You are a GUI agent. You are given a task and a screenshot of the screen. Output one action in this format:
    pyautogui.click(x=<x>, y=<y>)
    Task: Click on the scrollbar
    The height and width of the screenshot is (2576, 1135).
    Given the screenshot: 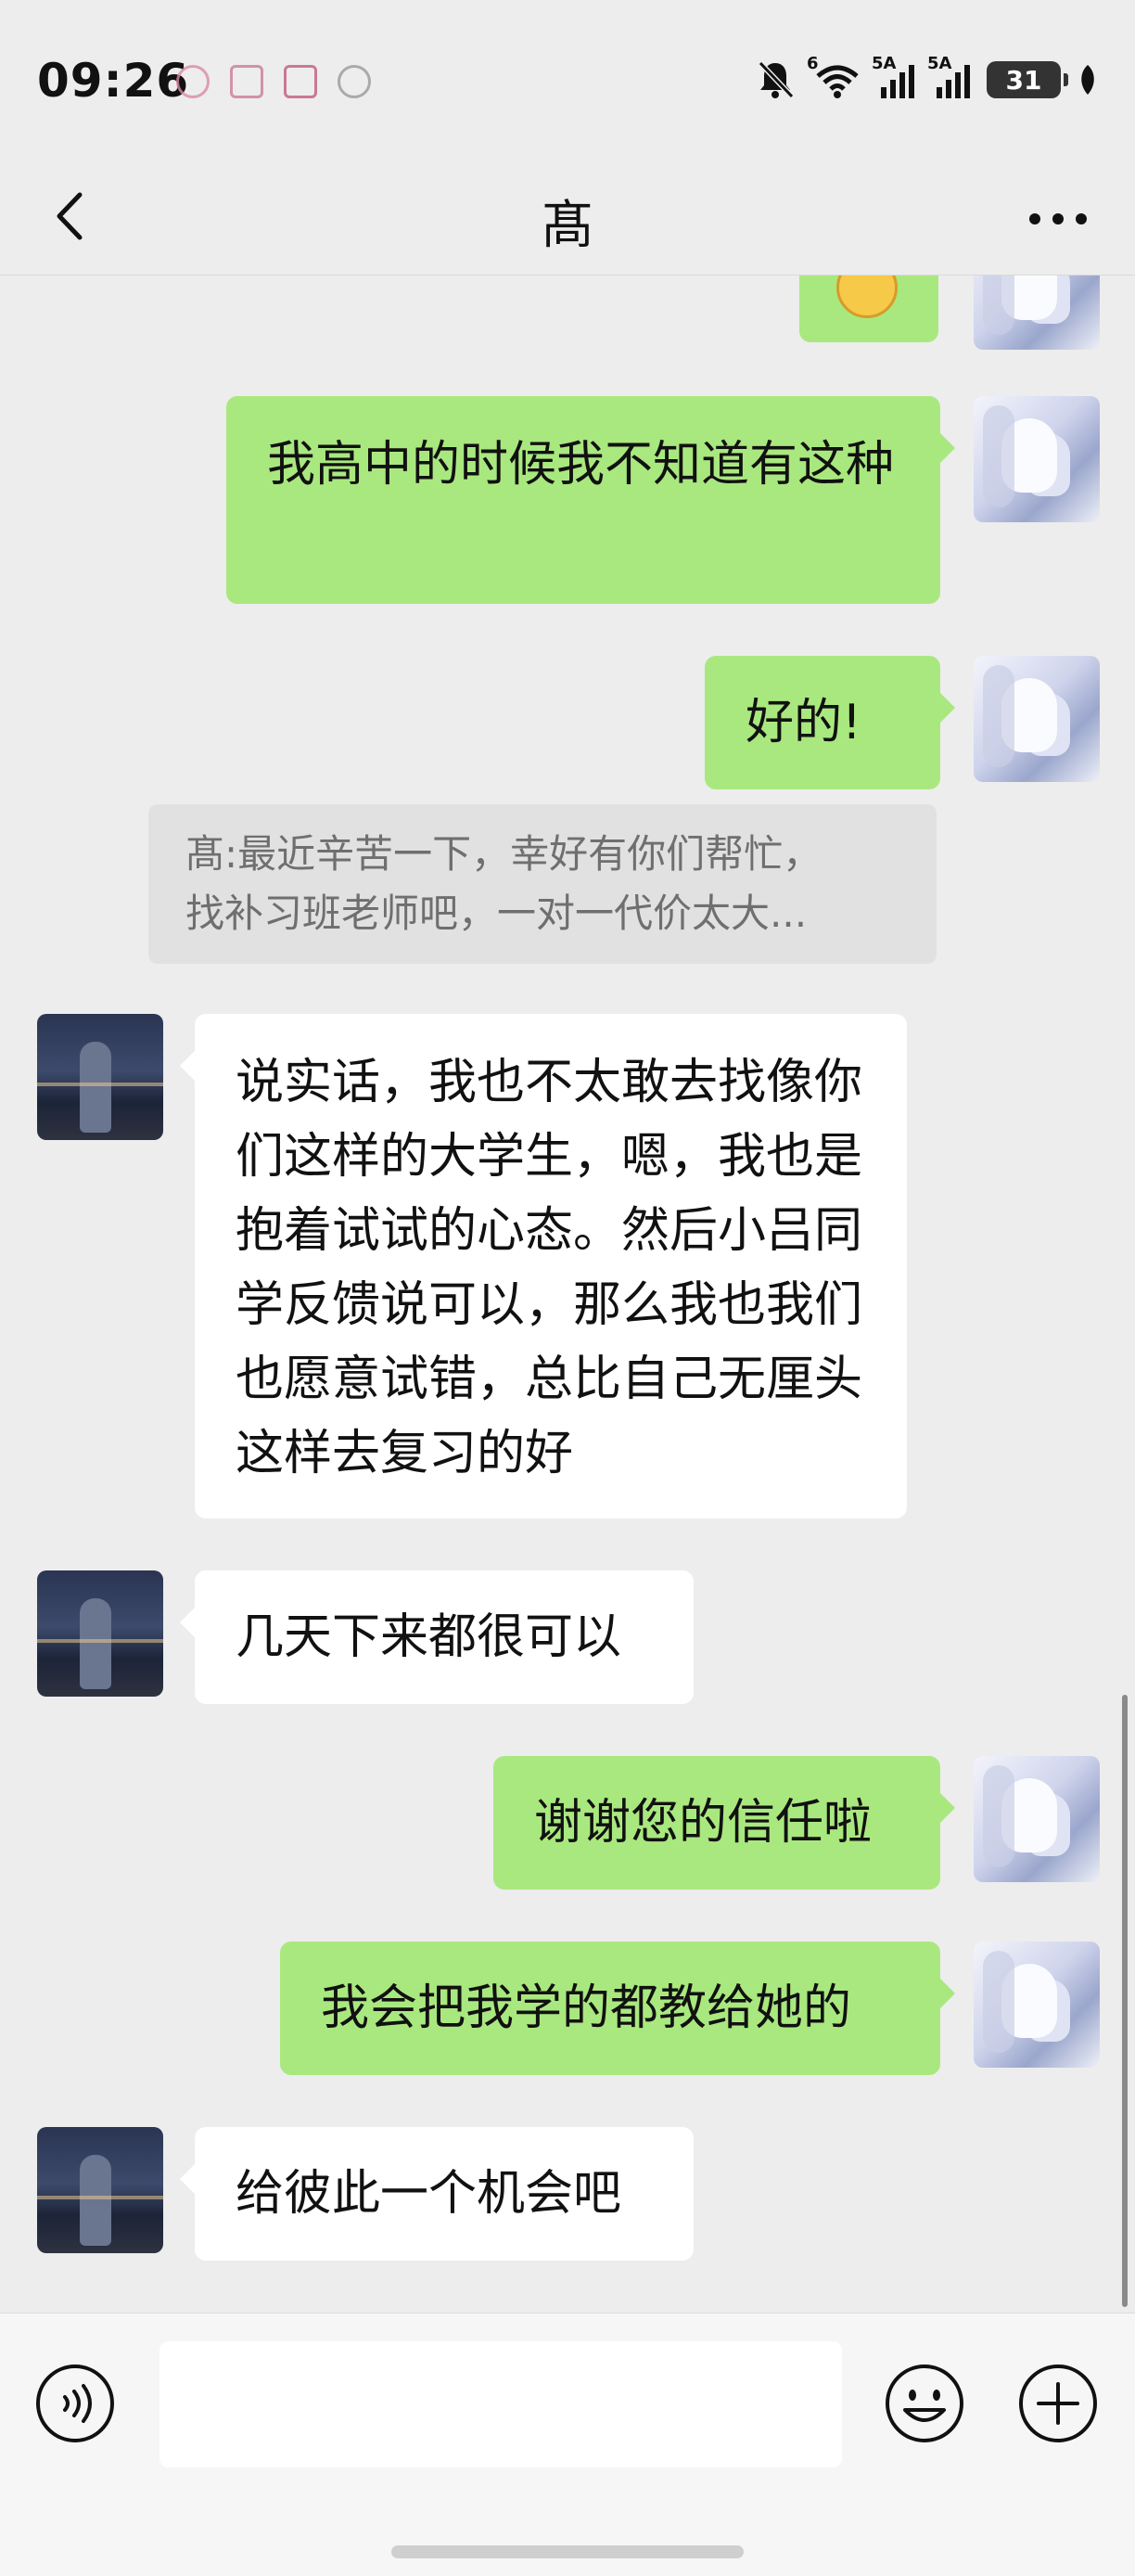 What is the action you would take?
    pyautogui.click(x=1125, y=2001)
    